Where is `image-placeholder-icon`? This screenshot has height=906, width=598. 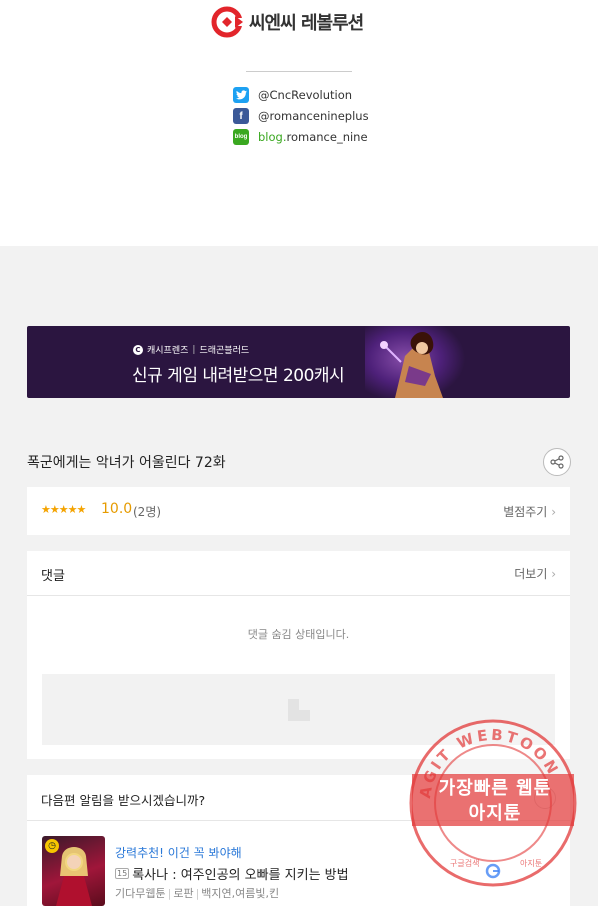 image-placeholder-icon is located at coordinates (299, 710).